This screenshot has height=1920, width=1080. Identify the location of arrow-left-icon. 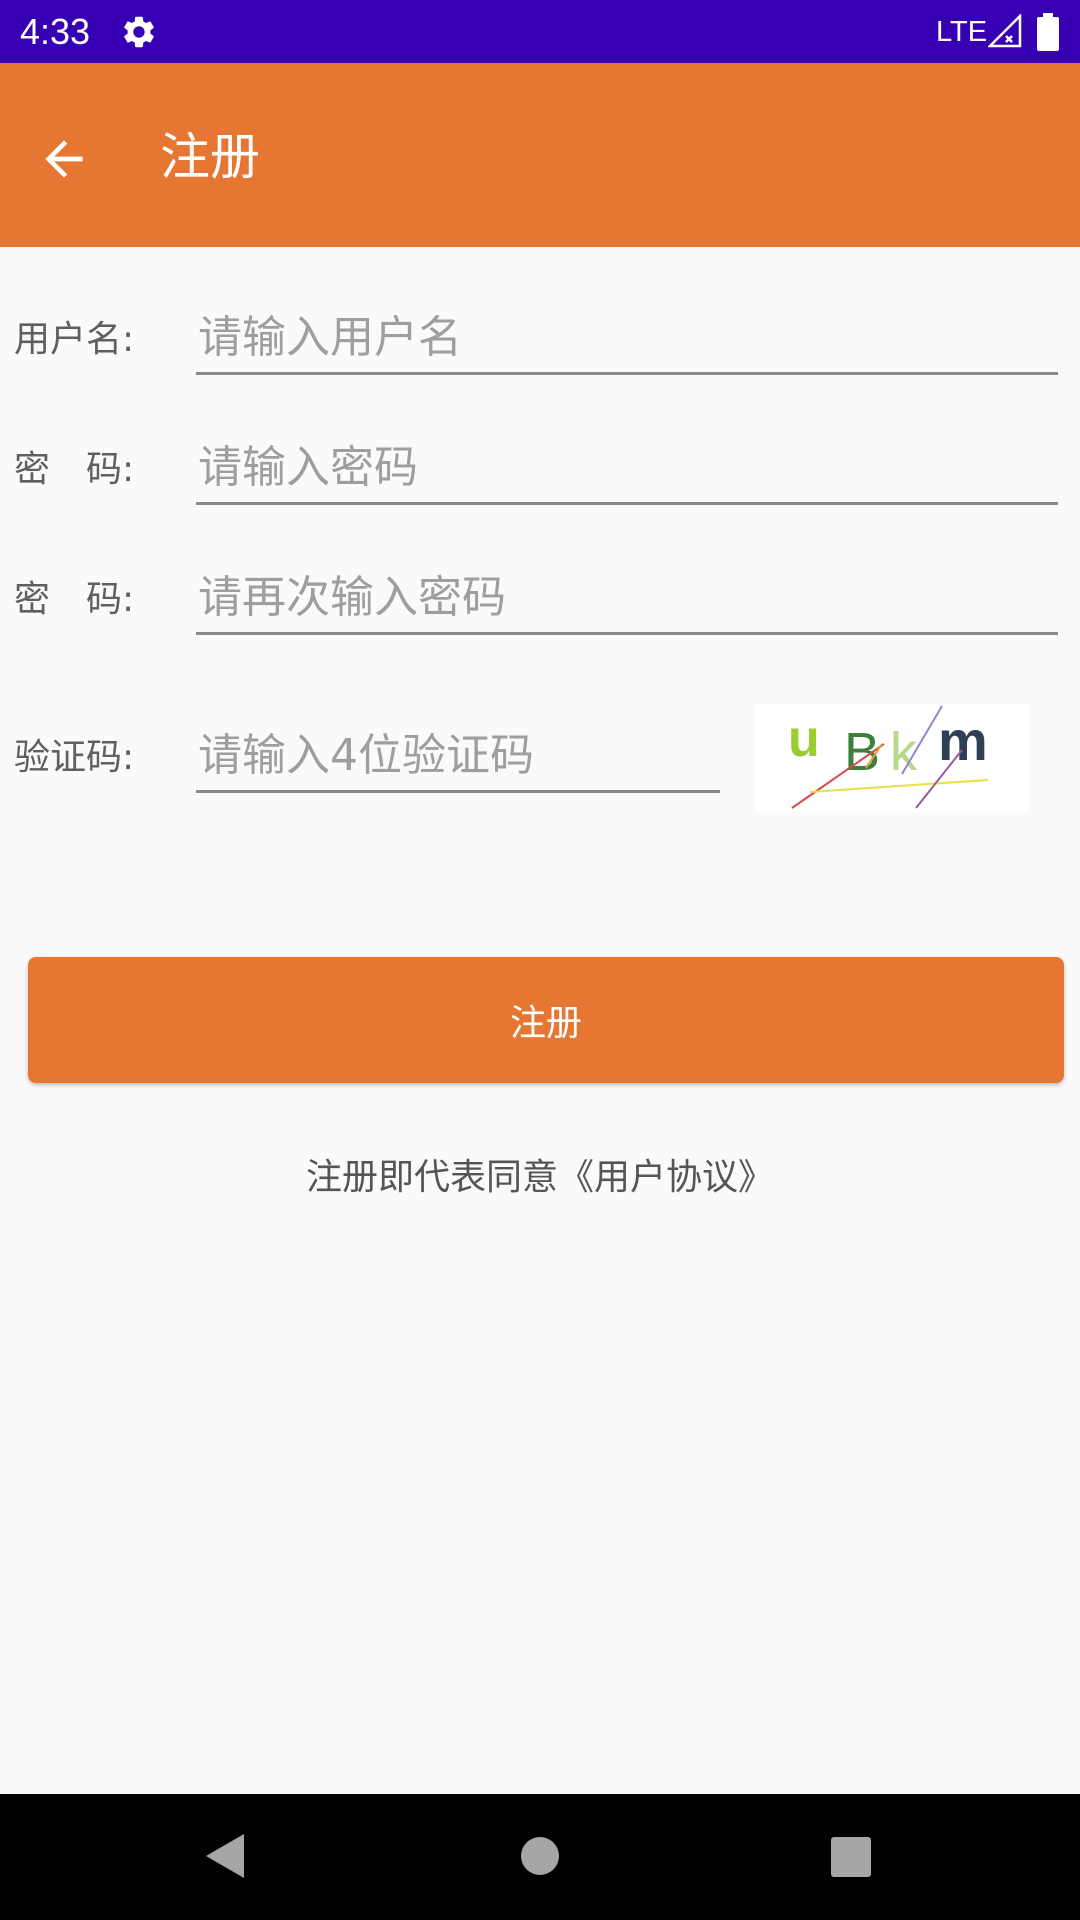
(64, 159).